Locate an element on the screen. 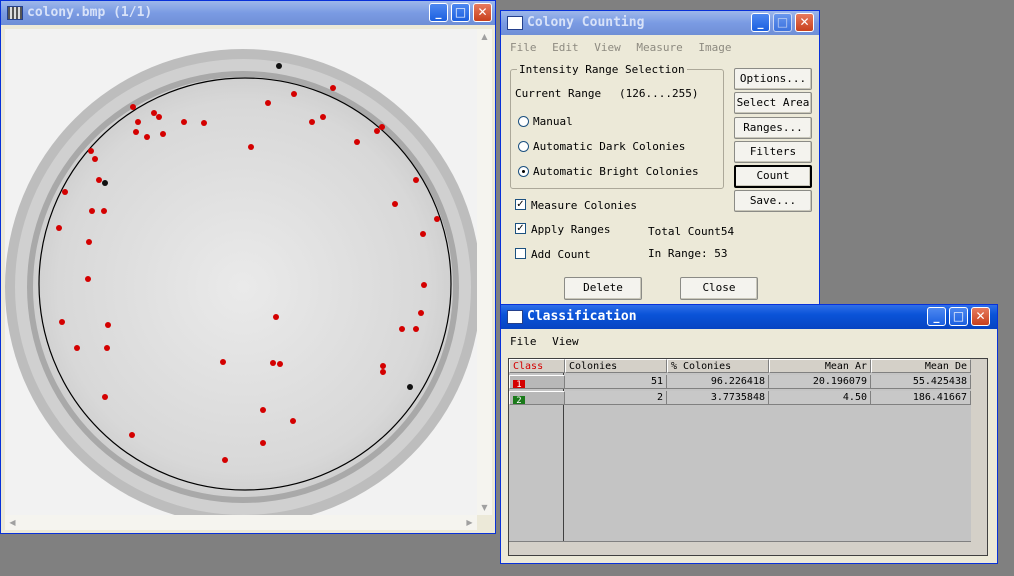  bright-colonies-radio is located at coordinates (523, 171).